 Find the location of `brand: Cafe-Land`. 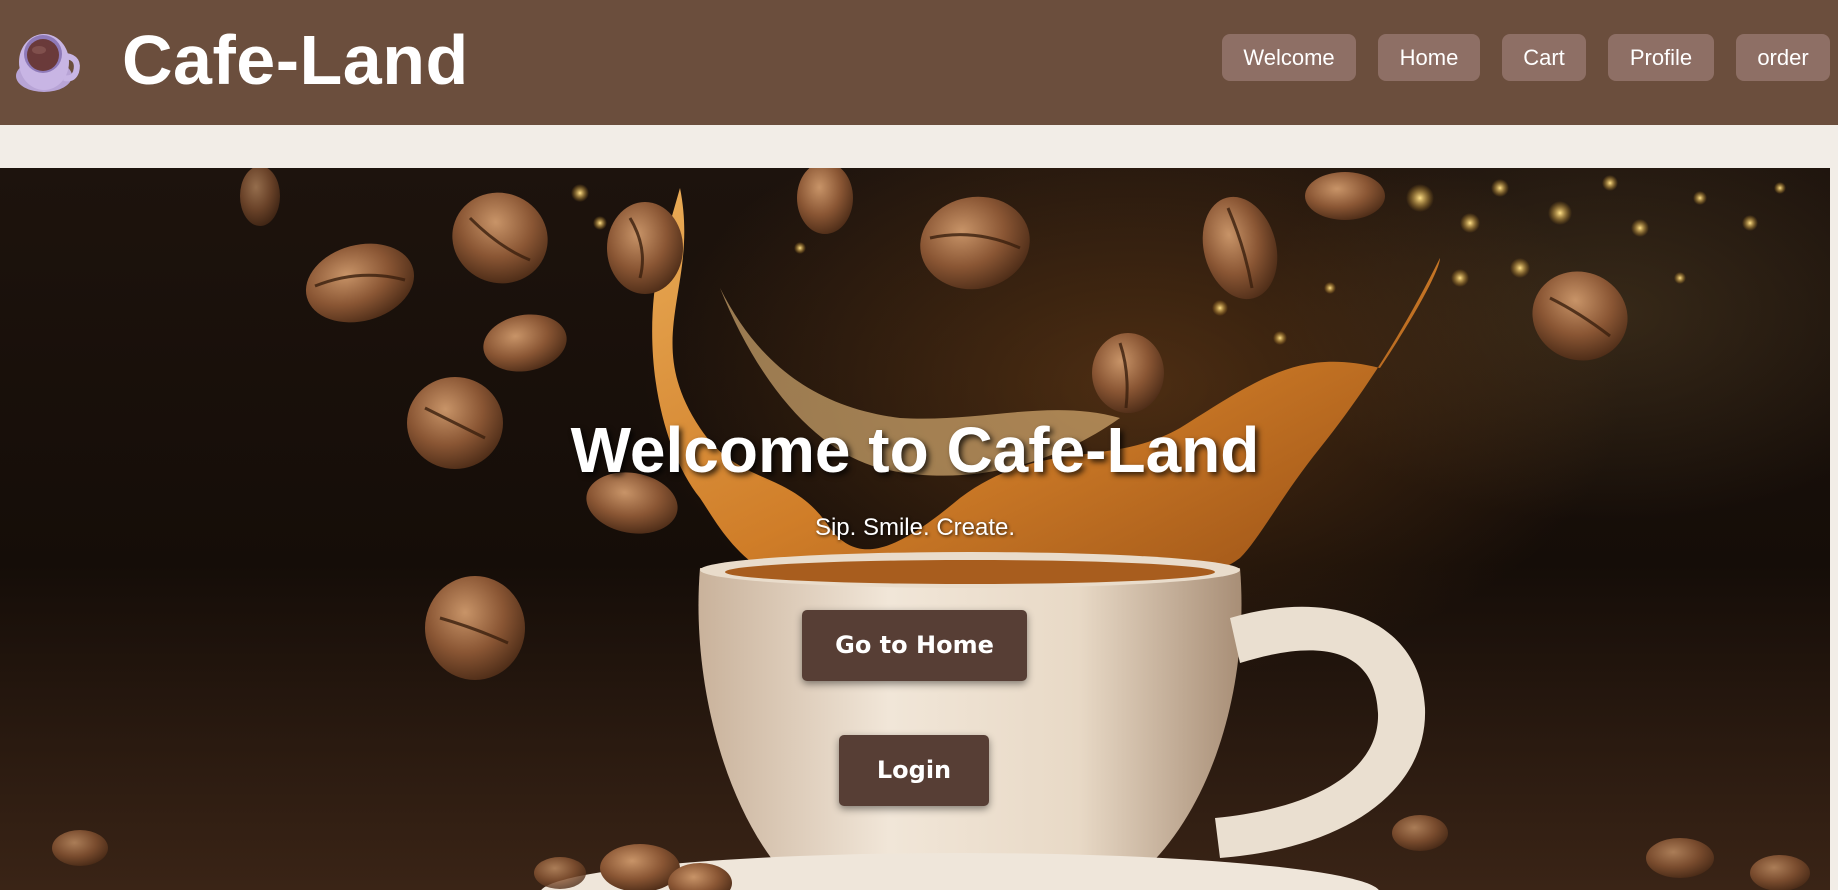

brand: Cafe-Land is located at coordinates (240, 62).